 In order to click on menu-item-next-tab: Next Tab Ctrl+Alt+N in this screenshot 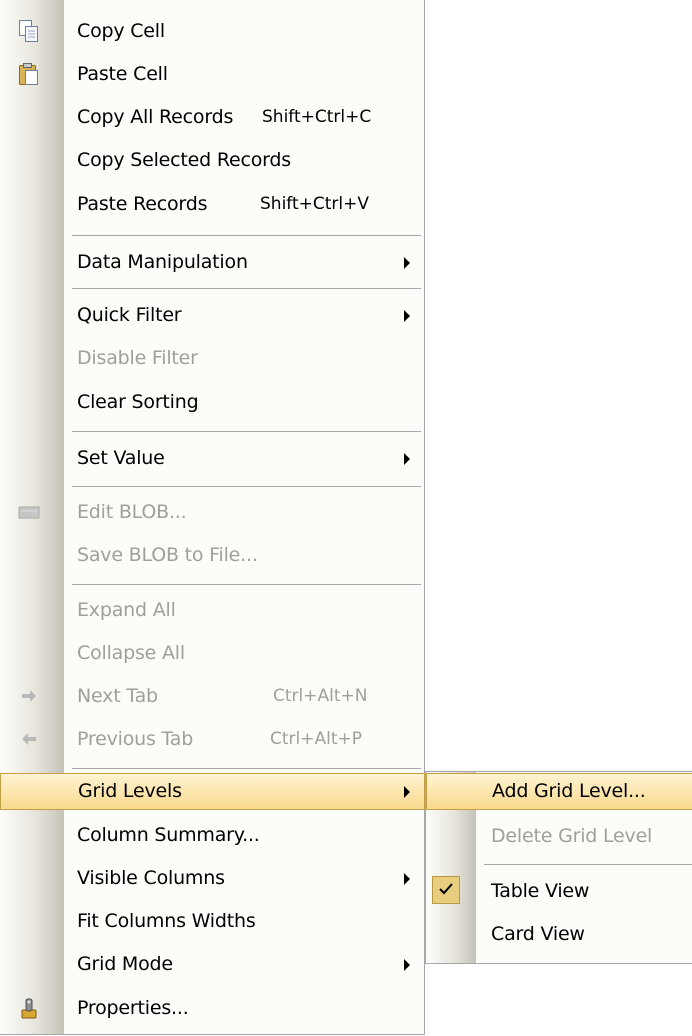, I will do `click(212, 696)`.